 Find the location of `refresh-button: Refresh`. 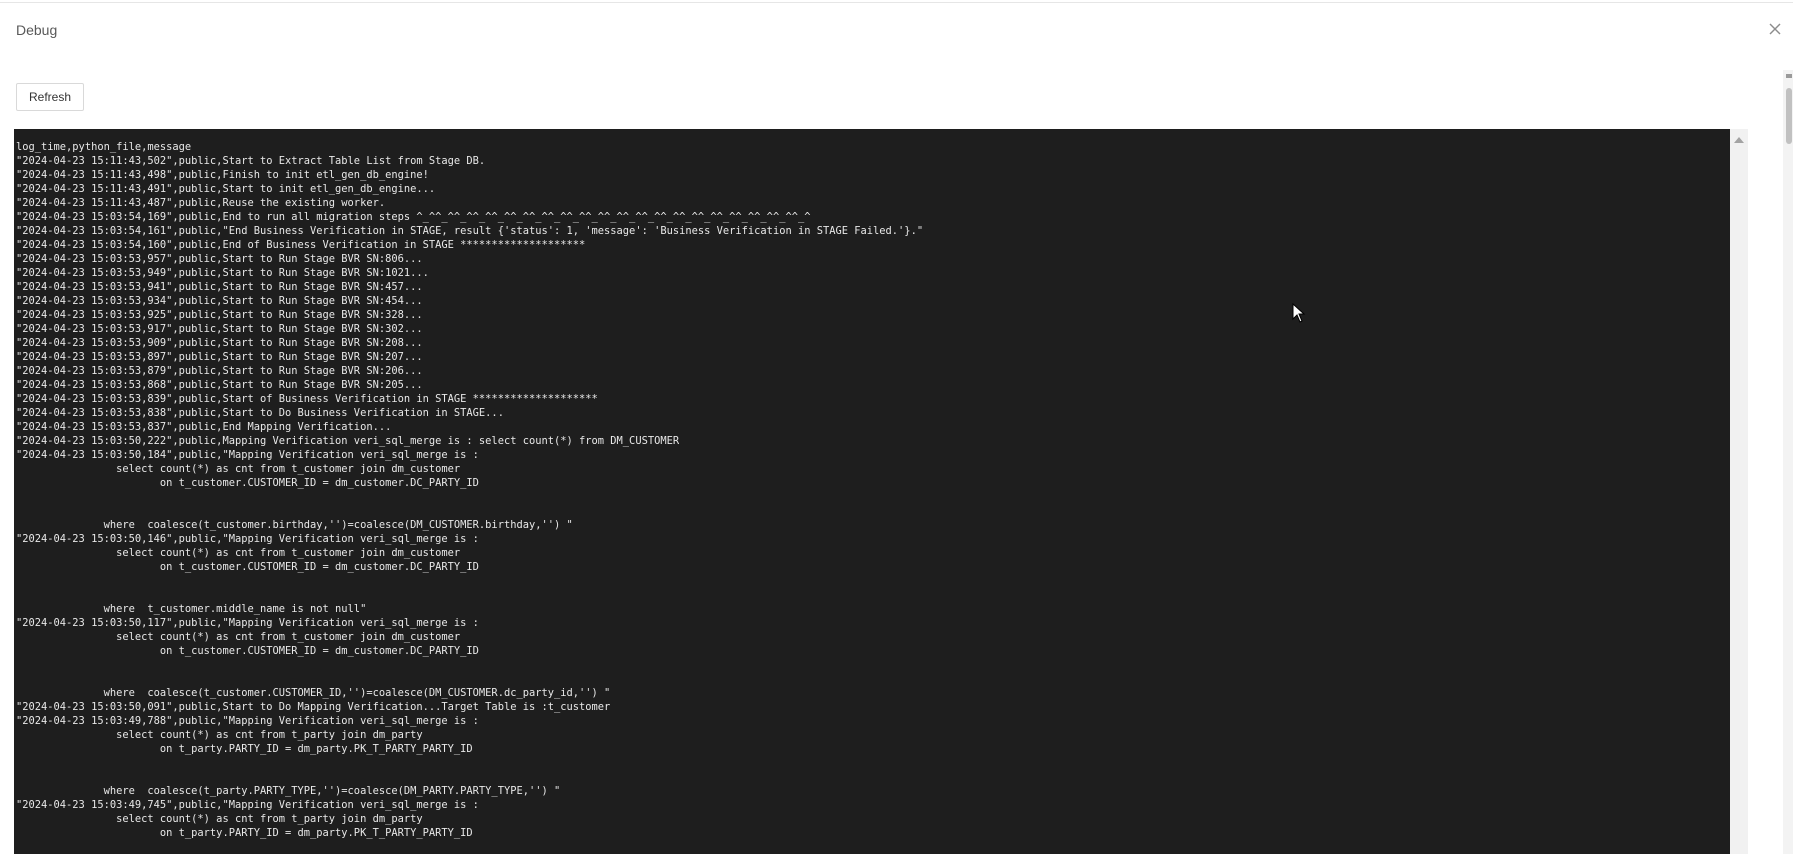

refresh-button: Refresh is located at coordinates (50, 97).